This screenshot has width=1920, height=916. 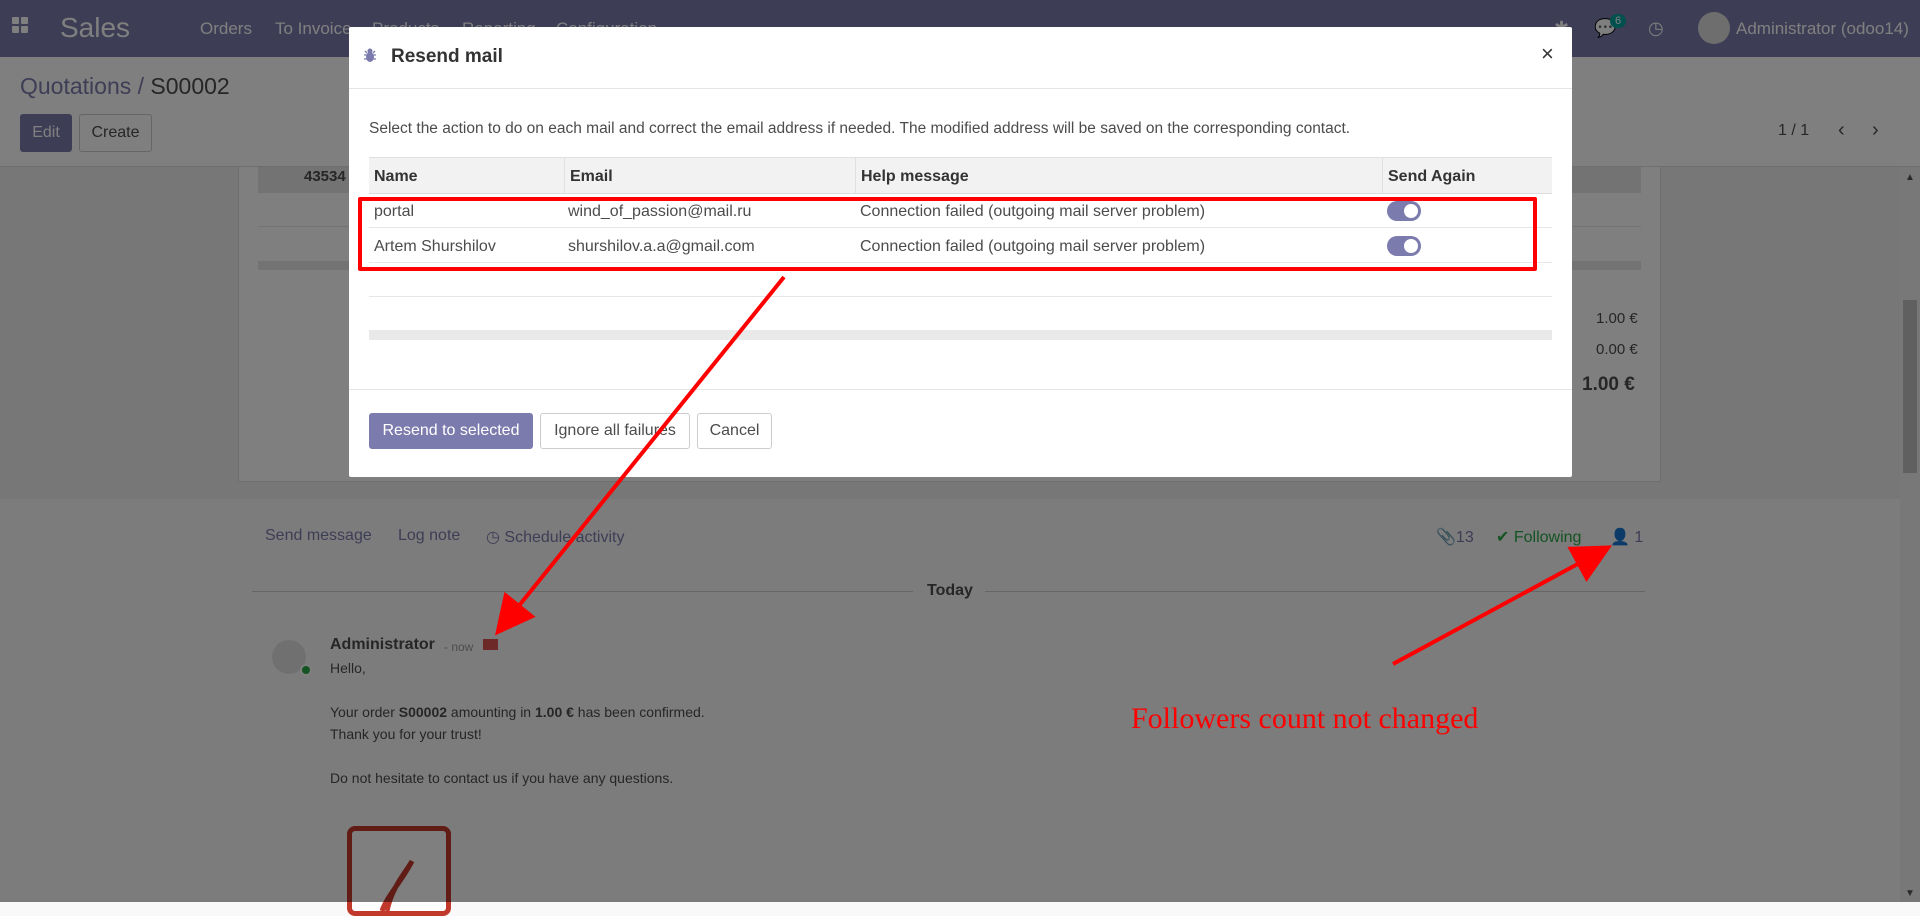 What do you see at coordinates (1305, 718) in the screenshot?
I see `annotation-text: Followers count not changed` at bounding box center [1305, 718].